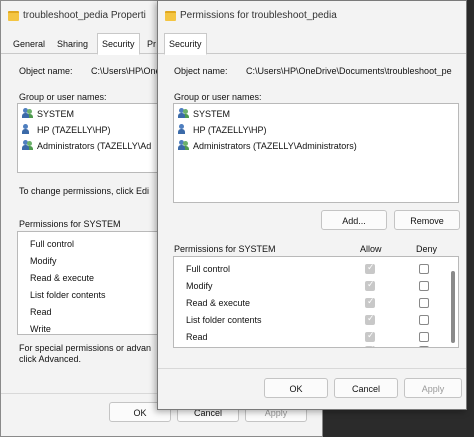 This screenshot has width=474, height=437. I want to click on click-advanced-text: click Advanced., so click(50, 359).